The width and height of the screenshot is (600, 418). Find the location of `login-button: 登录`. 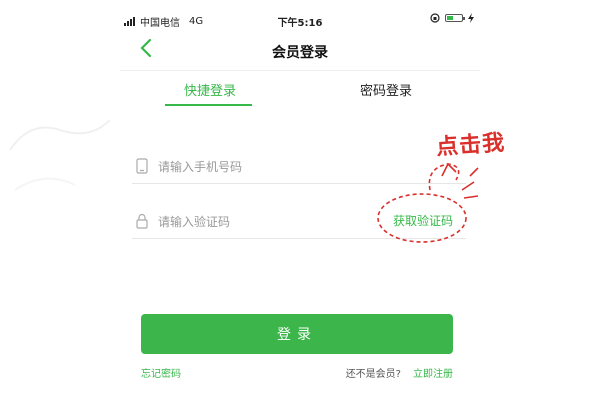

login-button: 登录 is located at coordinates (297, 334).